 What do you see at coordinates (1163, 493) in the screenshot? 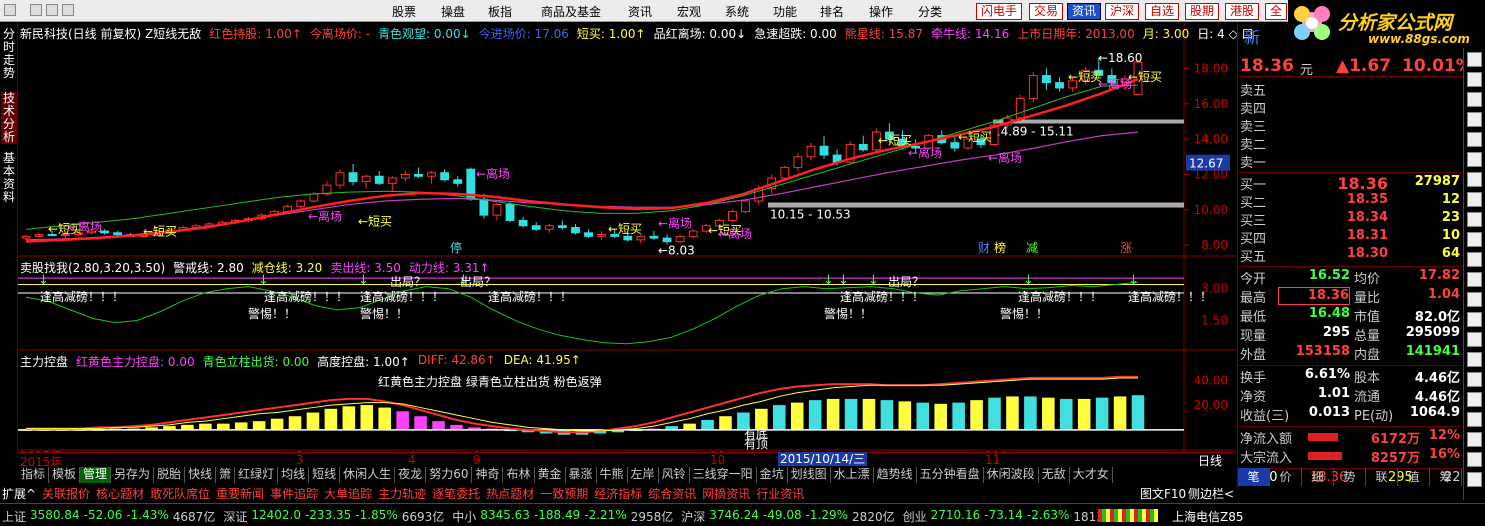
I see `info-tab-right: 图文F10` at bounding box center [1163, 493].